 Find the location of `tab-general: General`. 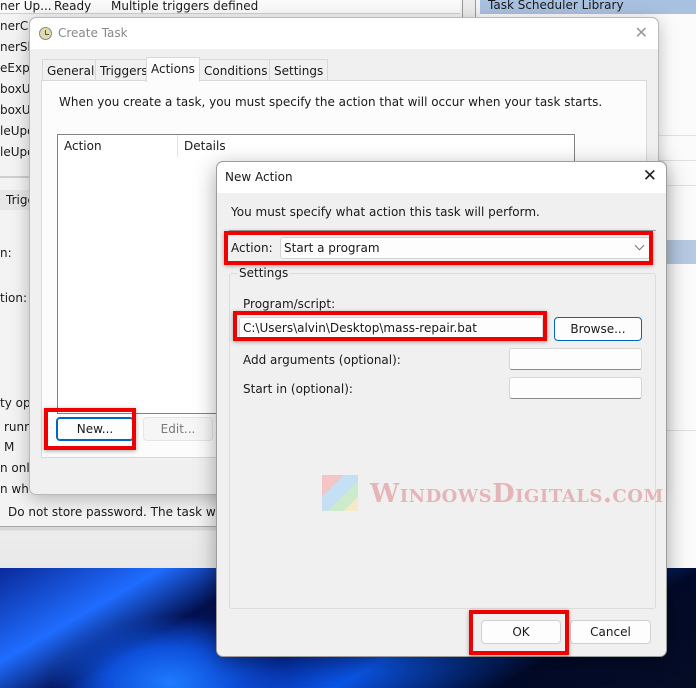

tab-general: General is located at coordinates (71, 70).